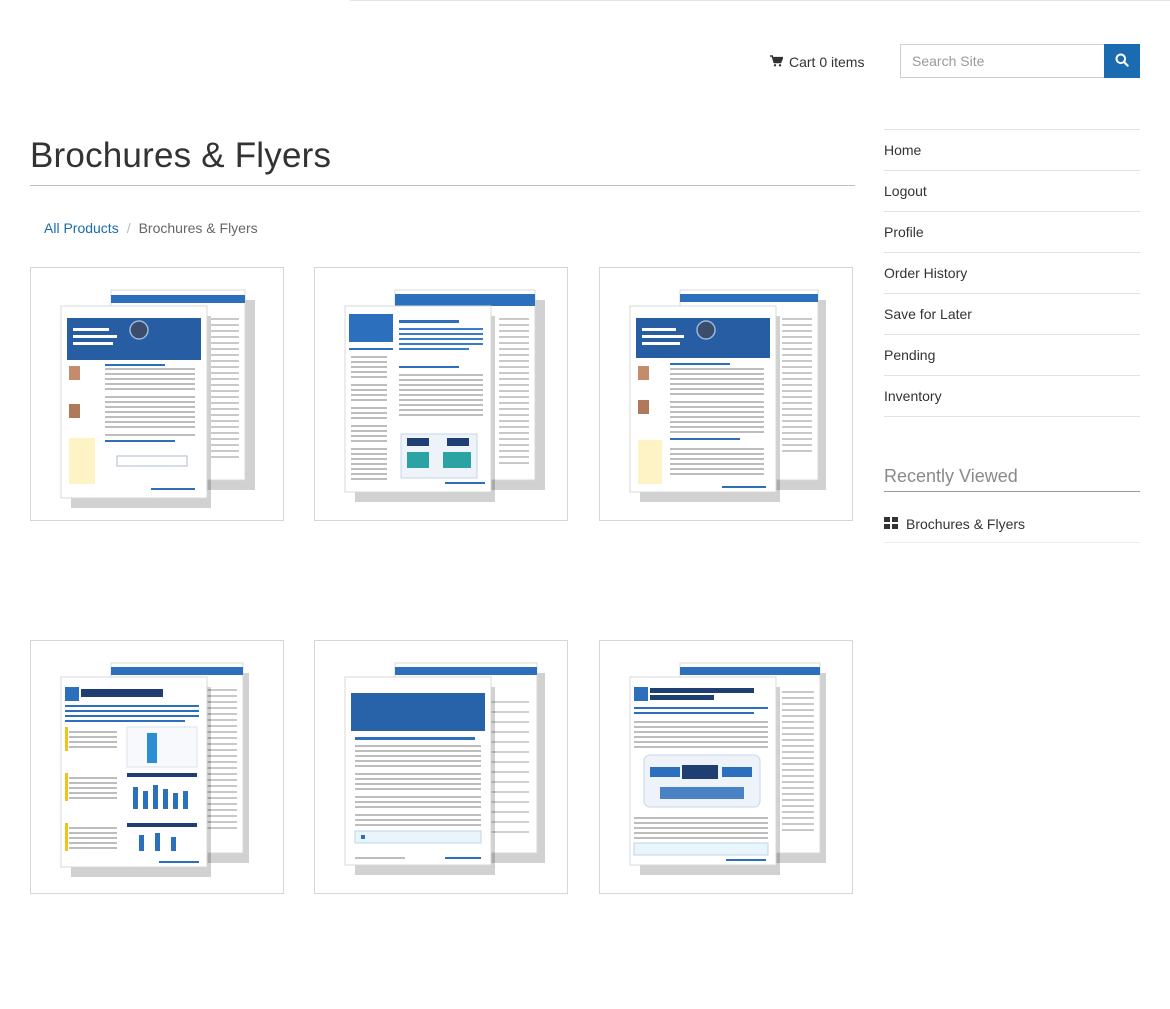 The image size is (1170, 1009). What do you see at coordinates (81, 228) in the screenshot?
I see `breadcrumb-all-products: All Products` at bounding box center [81, 228].